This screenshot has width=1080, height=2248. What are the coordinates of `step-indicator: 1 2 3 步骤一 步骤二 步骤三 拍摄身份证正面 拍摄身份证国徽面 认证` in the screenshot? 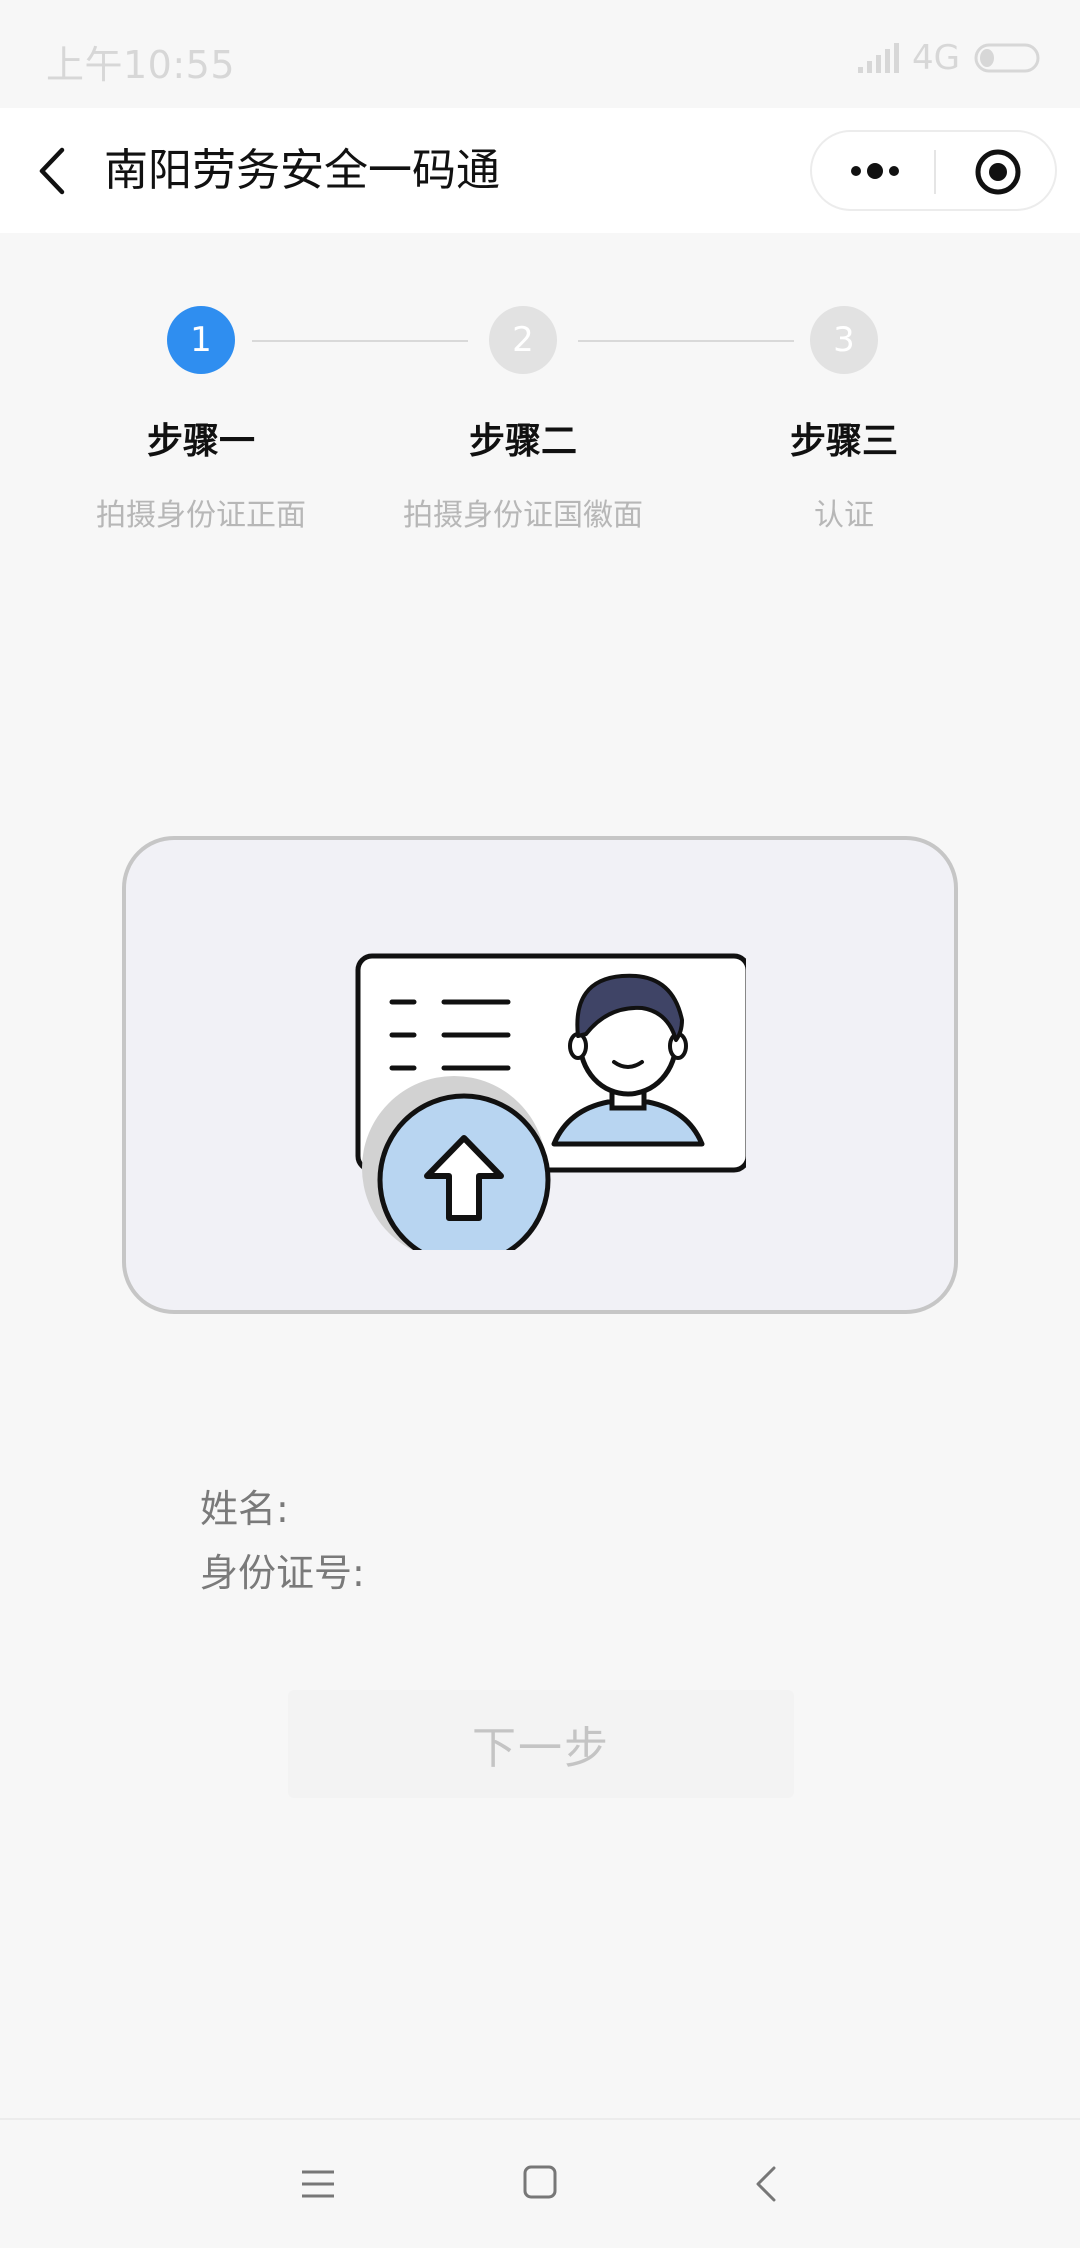 It's located at (540, 425).